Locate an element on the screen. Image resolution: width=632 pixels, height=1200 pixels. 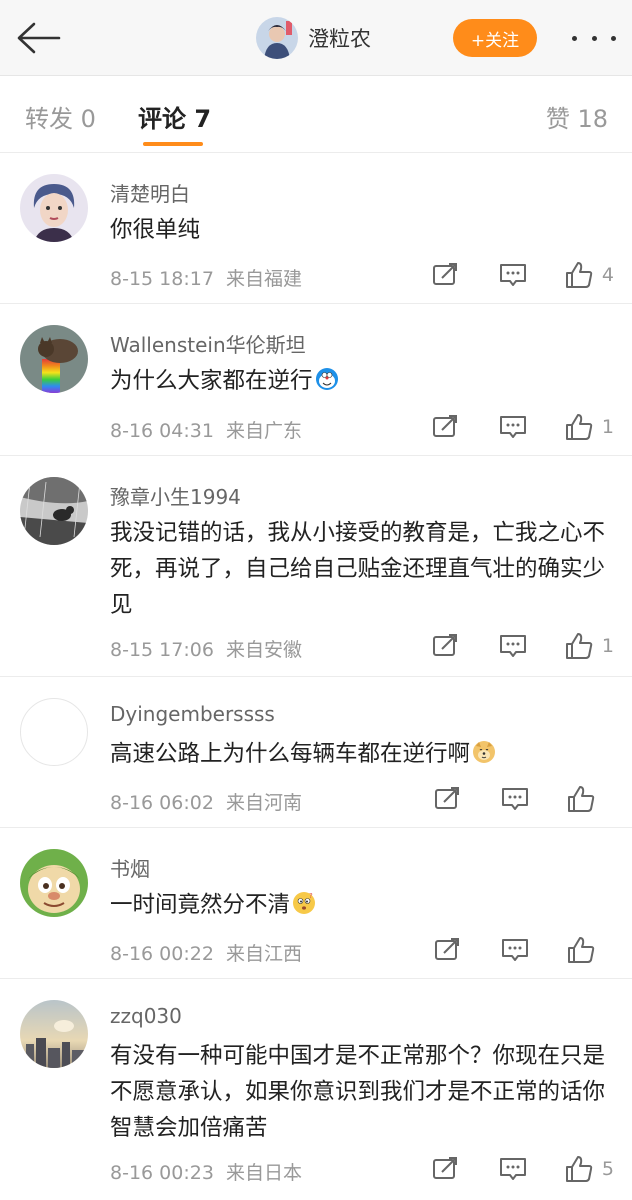
comment-text-content: 一时间竟然分不清 is located at coordinates (200, 905).